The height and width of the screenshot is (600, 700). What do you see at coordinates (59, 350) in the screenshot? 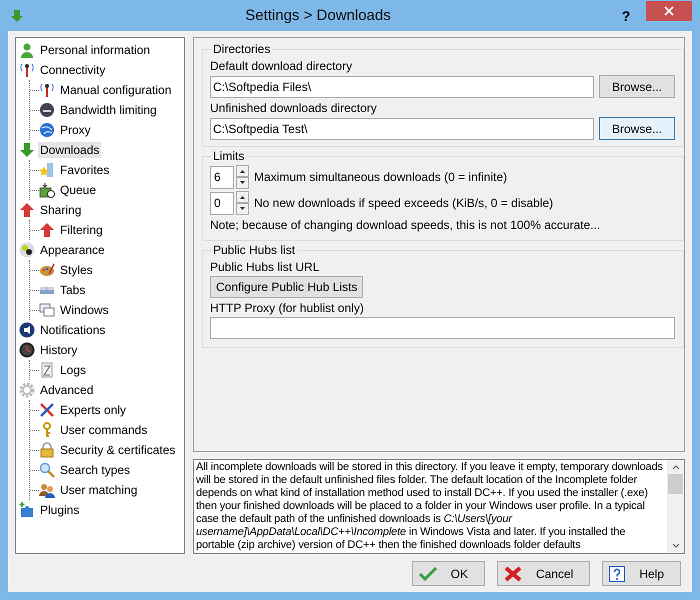
I see `tree-item: History` at bounding box center [59, 350].